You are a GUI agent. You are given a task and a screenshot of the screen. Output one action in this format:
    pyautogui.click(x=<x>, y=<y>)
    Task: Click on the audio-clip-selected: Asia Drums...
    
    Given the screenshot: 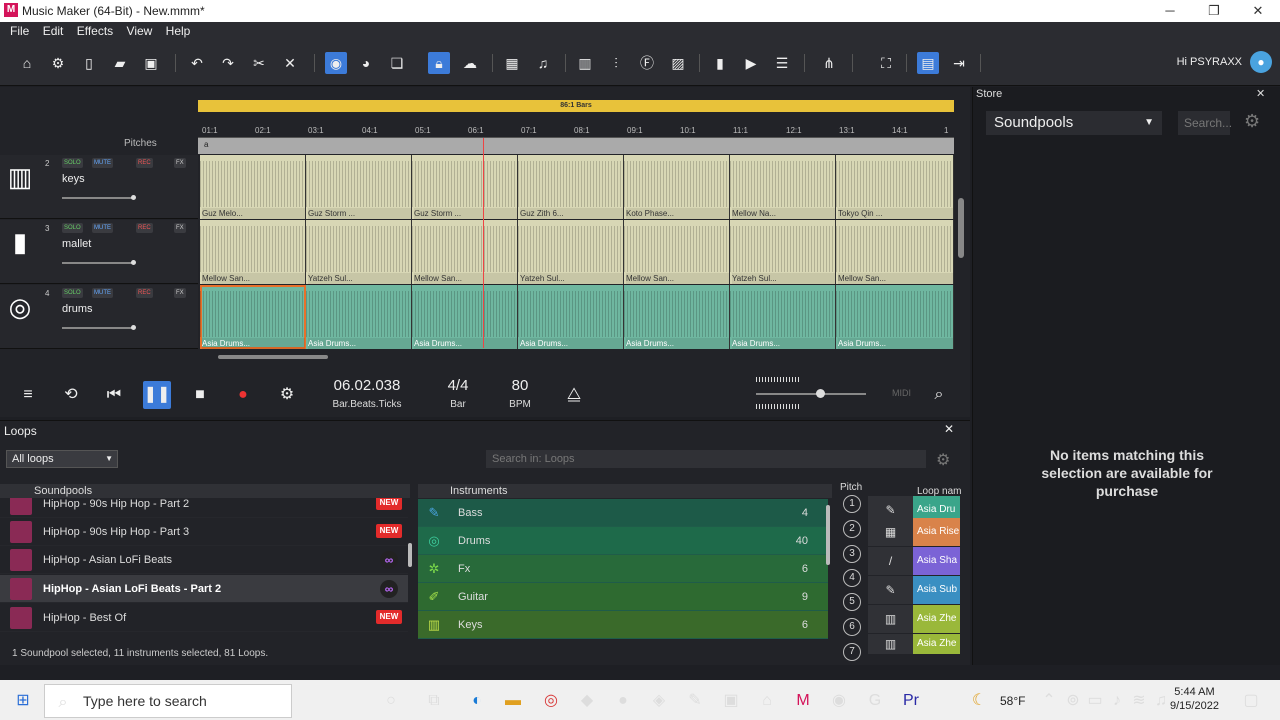 What is the action you would take?
    pyautogui.click(x=253, y=317)
    